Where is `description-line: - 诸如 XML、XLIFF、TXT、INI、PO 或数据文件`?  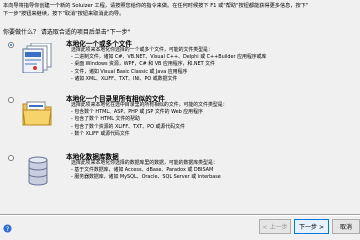
description-line: - 诸如 XML、XLIFF、TXT、INI、PO 或数据文件 is located at coordinates (124, 78).